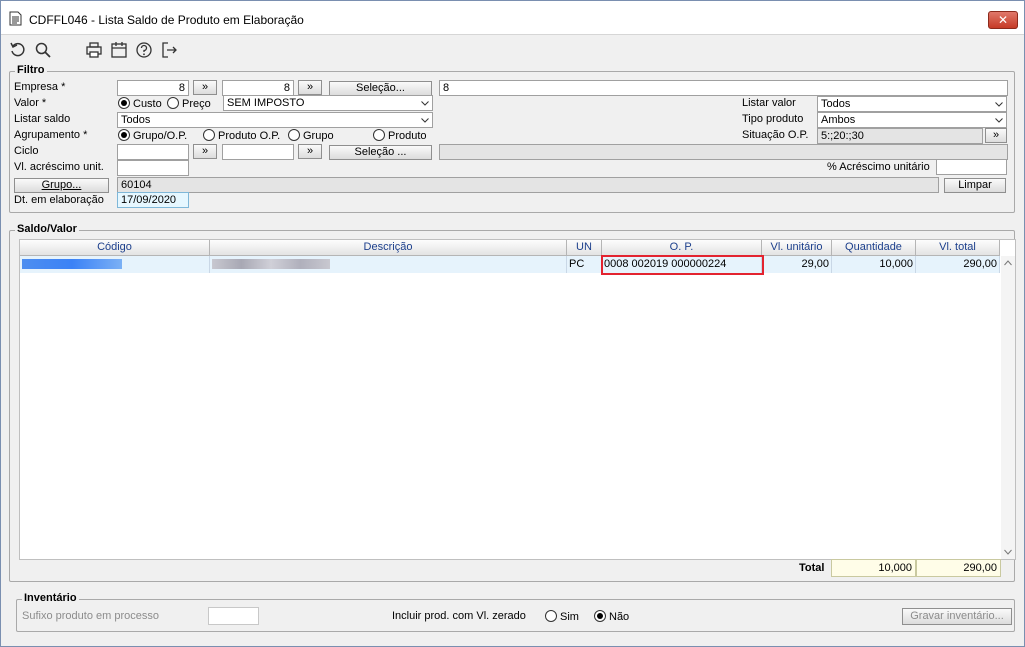 This screenshot has width=1025, height=647. What do you see at coordinates (136, 120) in the screenshot?
I see `listar-saldo-value: Todos` at bounding box center [136, 120].